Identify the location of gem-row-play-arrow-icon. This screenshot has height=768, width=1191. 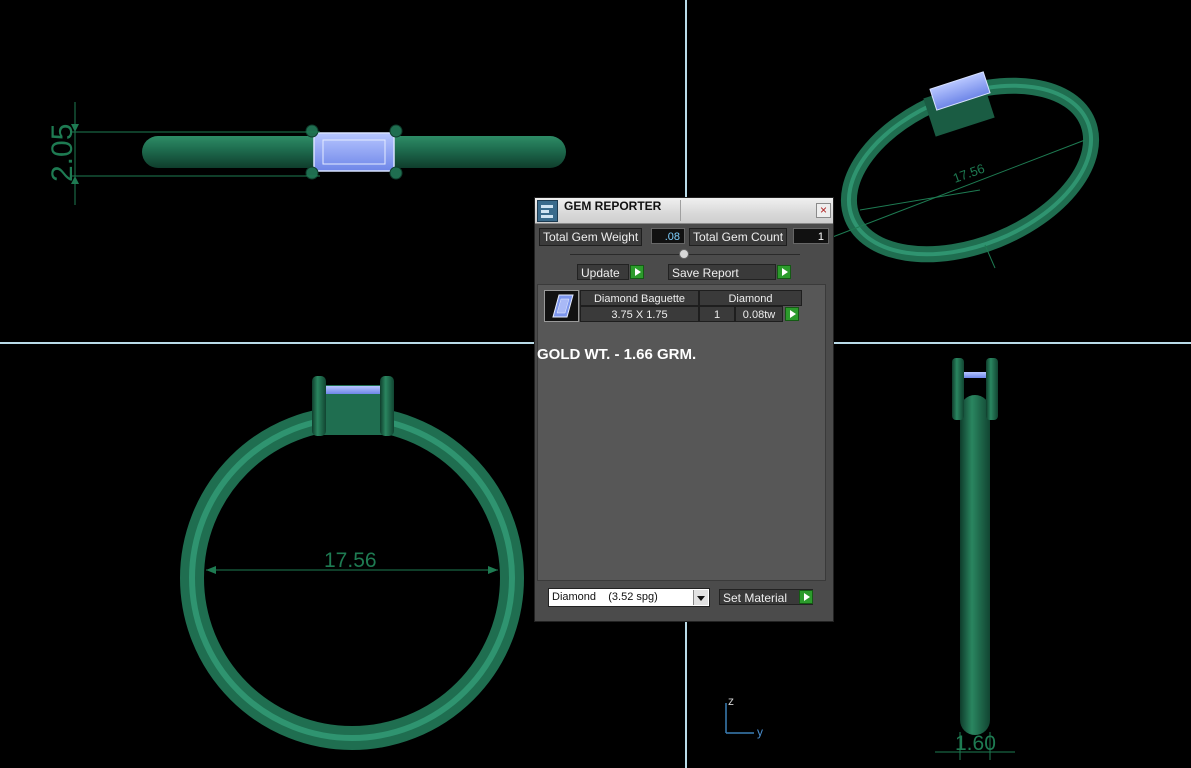
(792, 314).